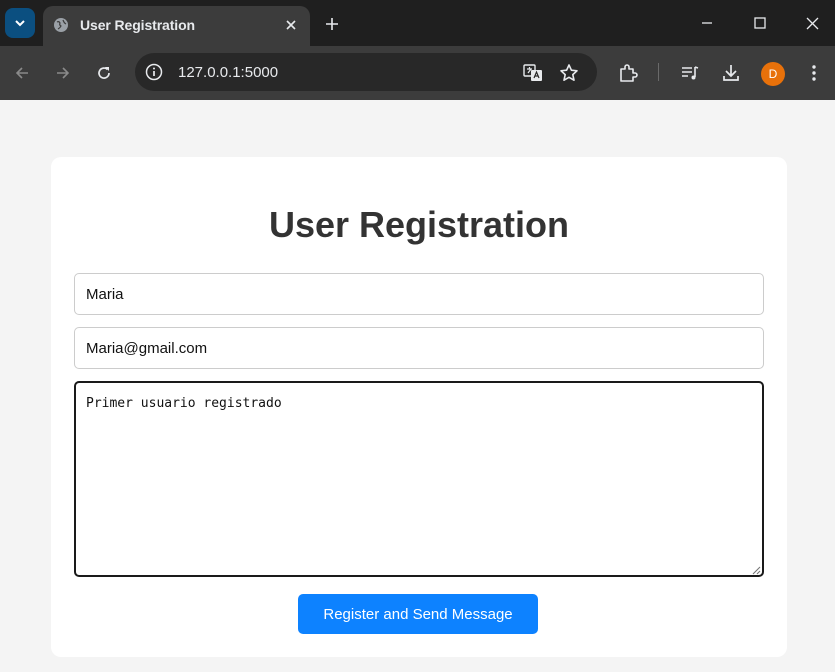 This screenshot has width=835, height=672. I want to click on bookmark-star-button, so click(569, 73).